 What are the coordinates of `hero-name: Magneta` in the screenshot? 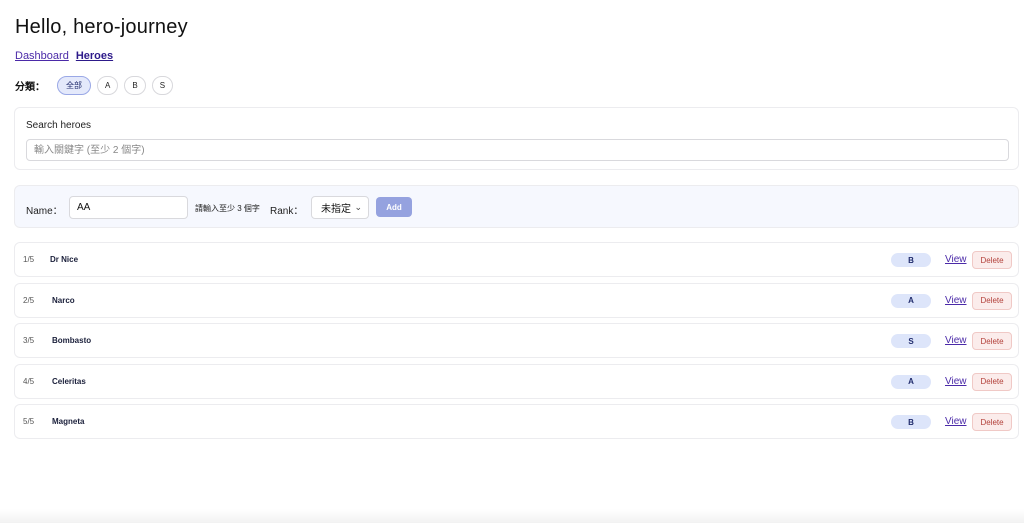 It's located at (68, 421).